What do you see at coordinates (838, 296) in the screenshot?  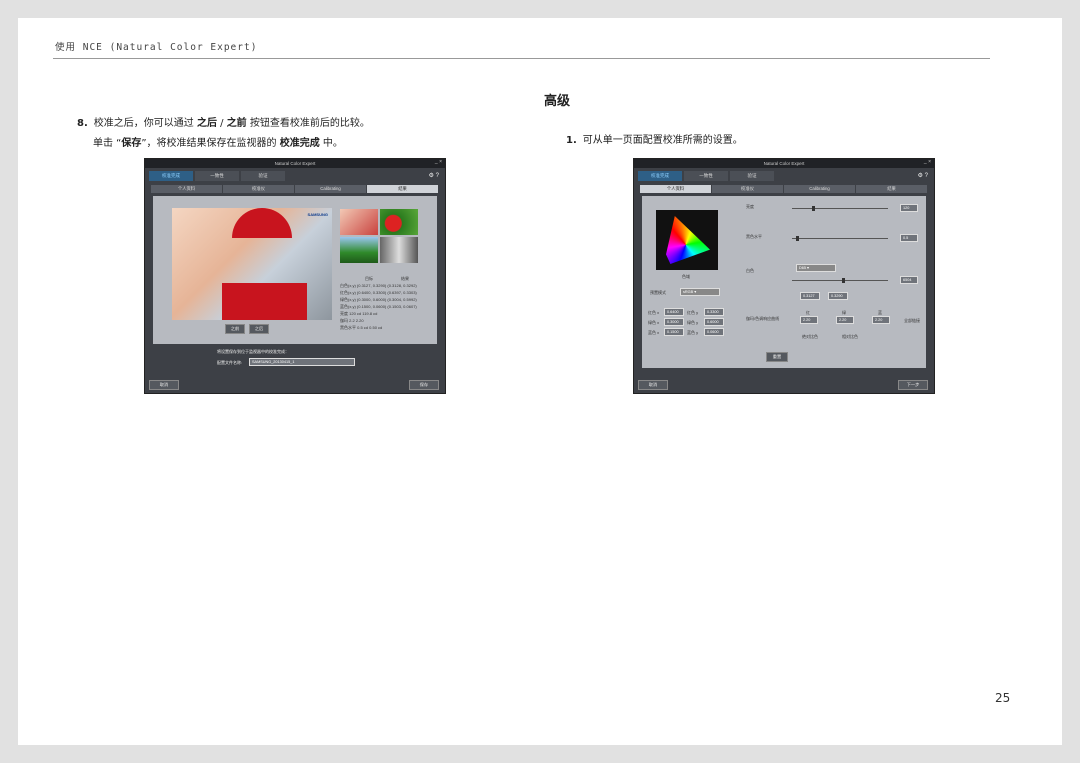 I see `white-y-input: 0.3290` at bounding box center [838, 296].